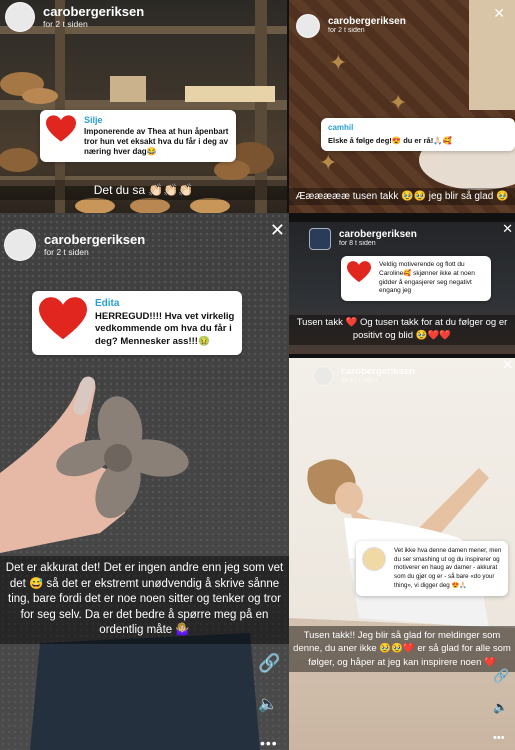 This screenshot has width=515, height=750. What do you see at coordinates (418, 134) in the screenshot?
I see `comment-card: camhil Elske å følge deg!😍 du er rå!🙏🏻🥰` at bounding box center [418, 134].